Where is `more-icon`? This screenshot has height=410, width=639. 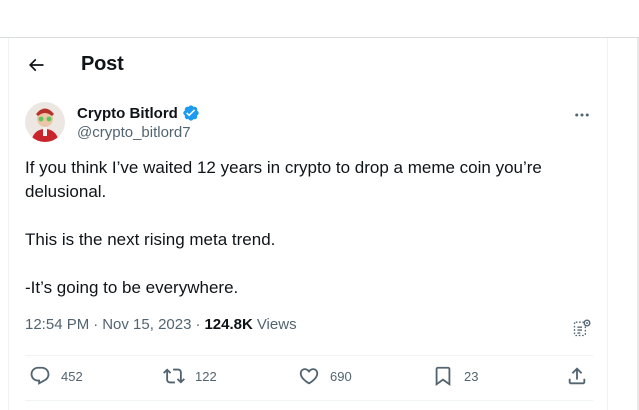 more-icon is located at coordinates (582, 115).